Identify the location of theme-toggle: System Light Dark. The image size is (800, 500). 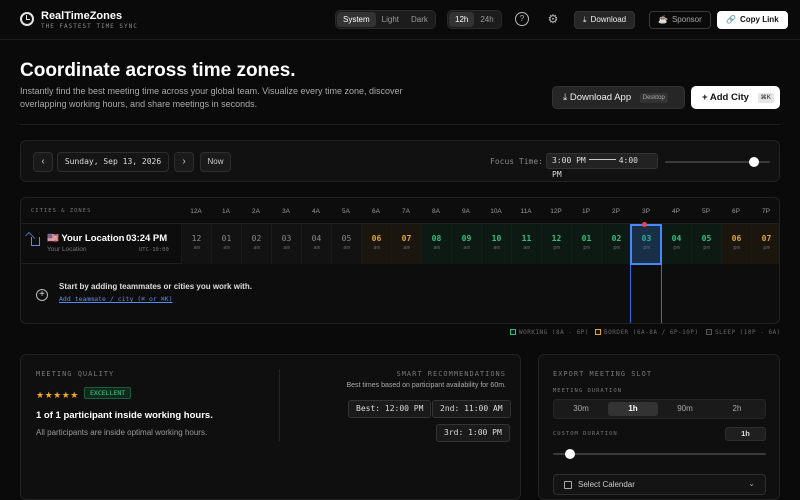
(385, 19).